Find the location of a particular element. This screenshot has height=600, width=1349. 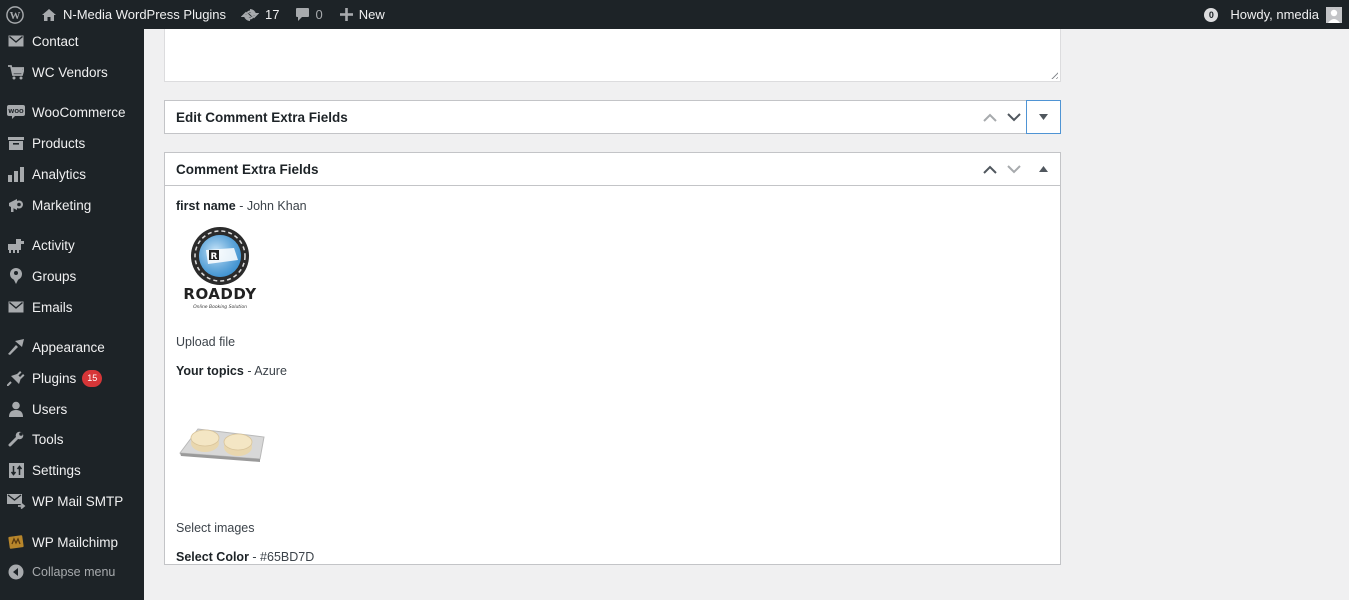

sidebar-item-groups: Groups is located at coordinates (72, 276).